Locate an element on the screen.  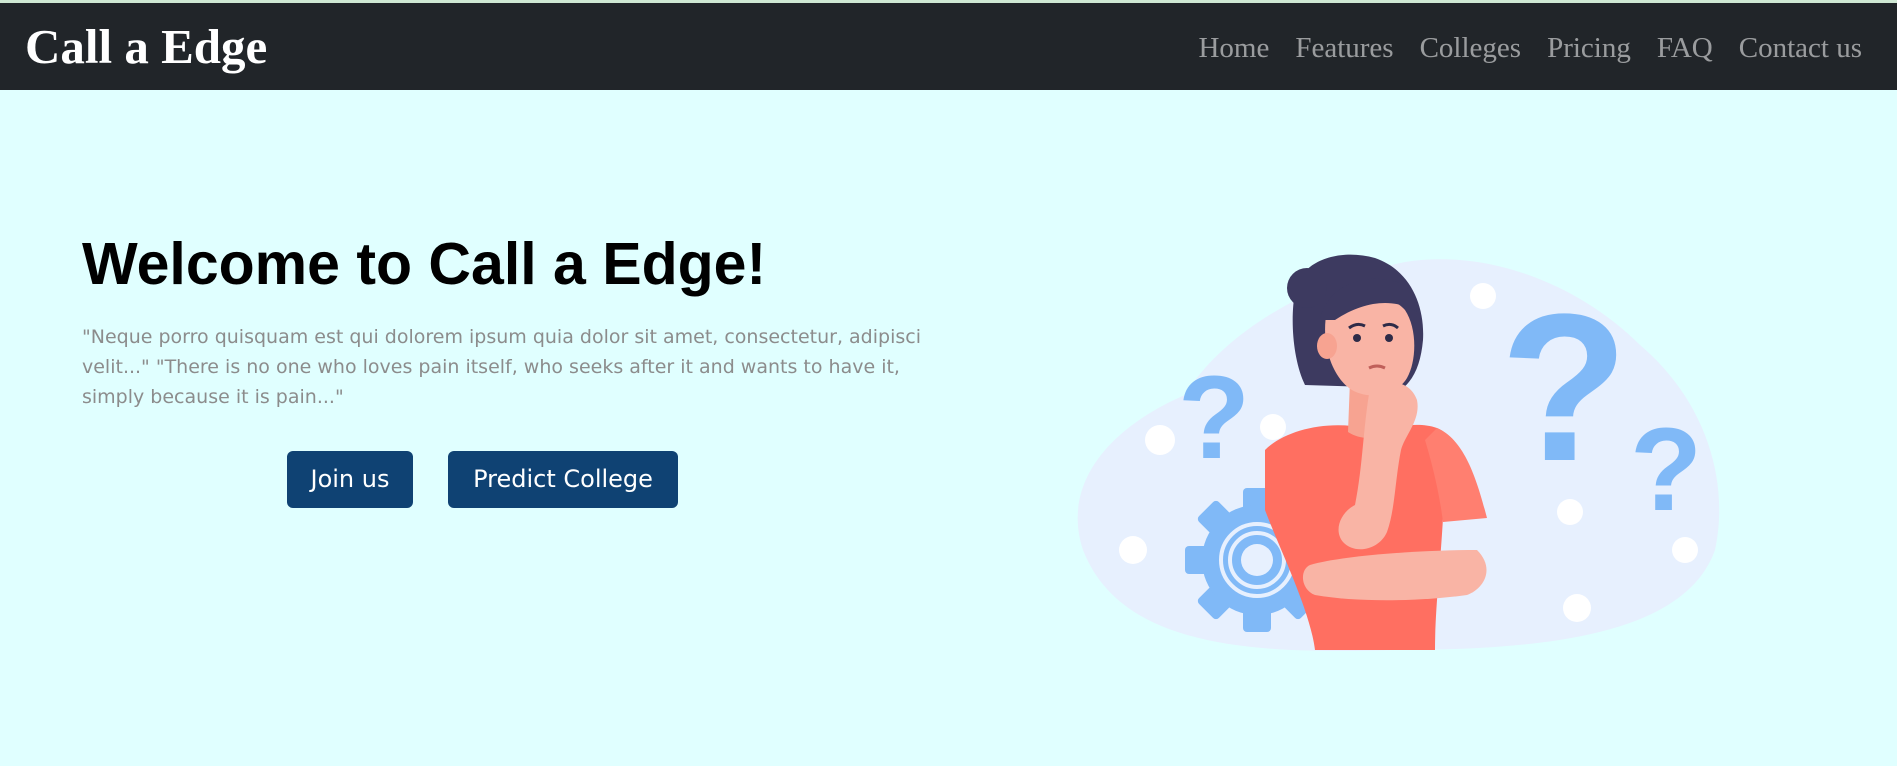
hair-bun is located at coordinates (1307, 288).